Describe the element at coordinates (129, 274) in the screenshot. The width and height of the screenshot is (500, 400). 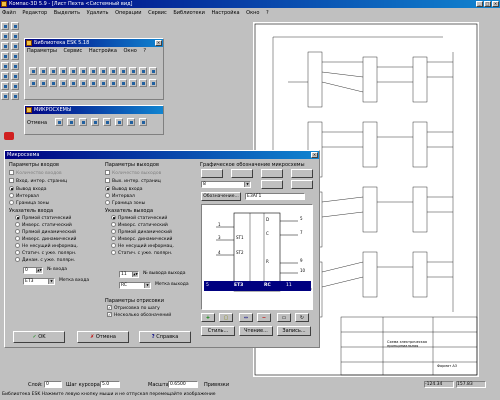
I see `output-number-field: 11 ▲▼` at that location.